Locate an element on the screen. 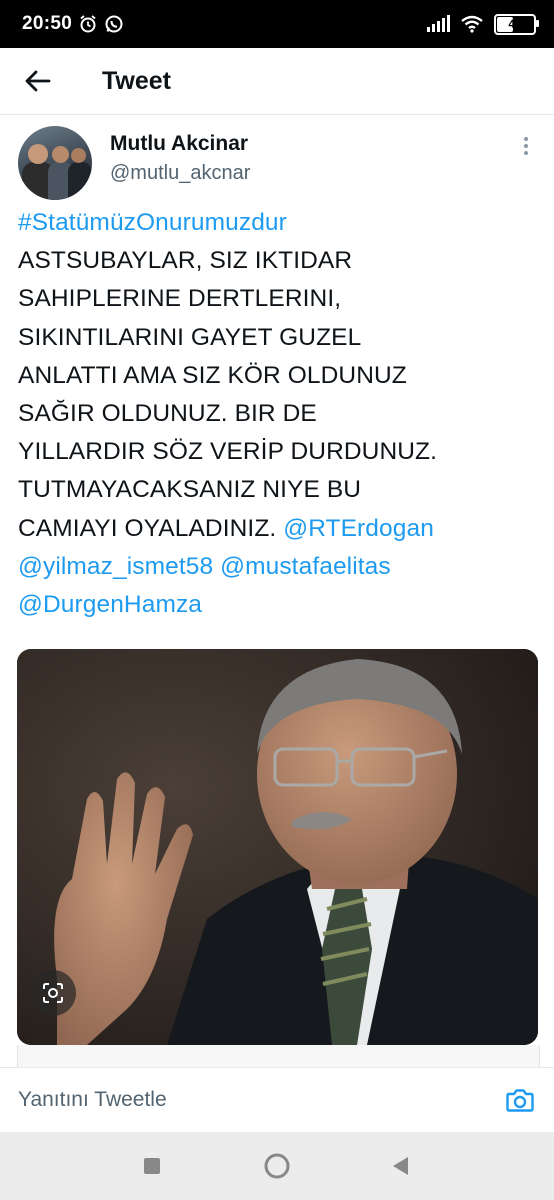  hashtag-link: #StatümüzOnurumuzdur is located at coordinates (278, 223).